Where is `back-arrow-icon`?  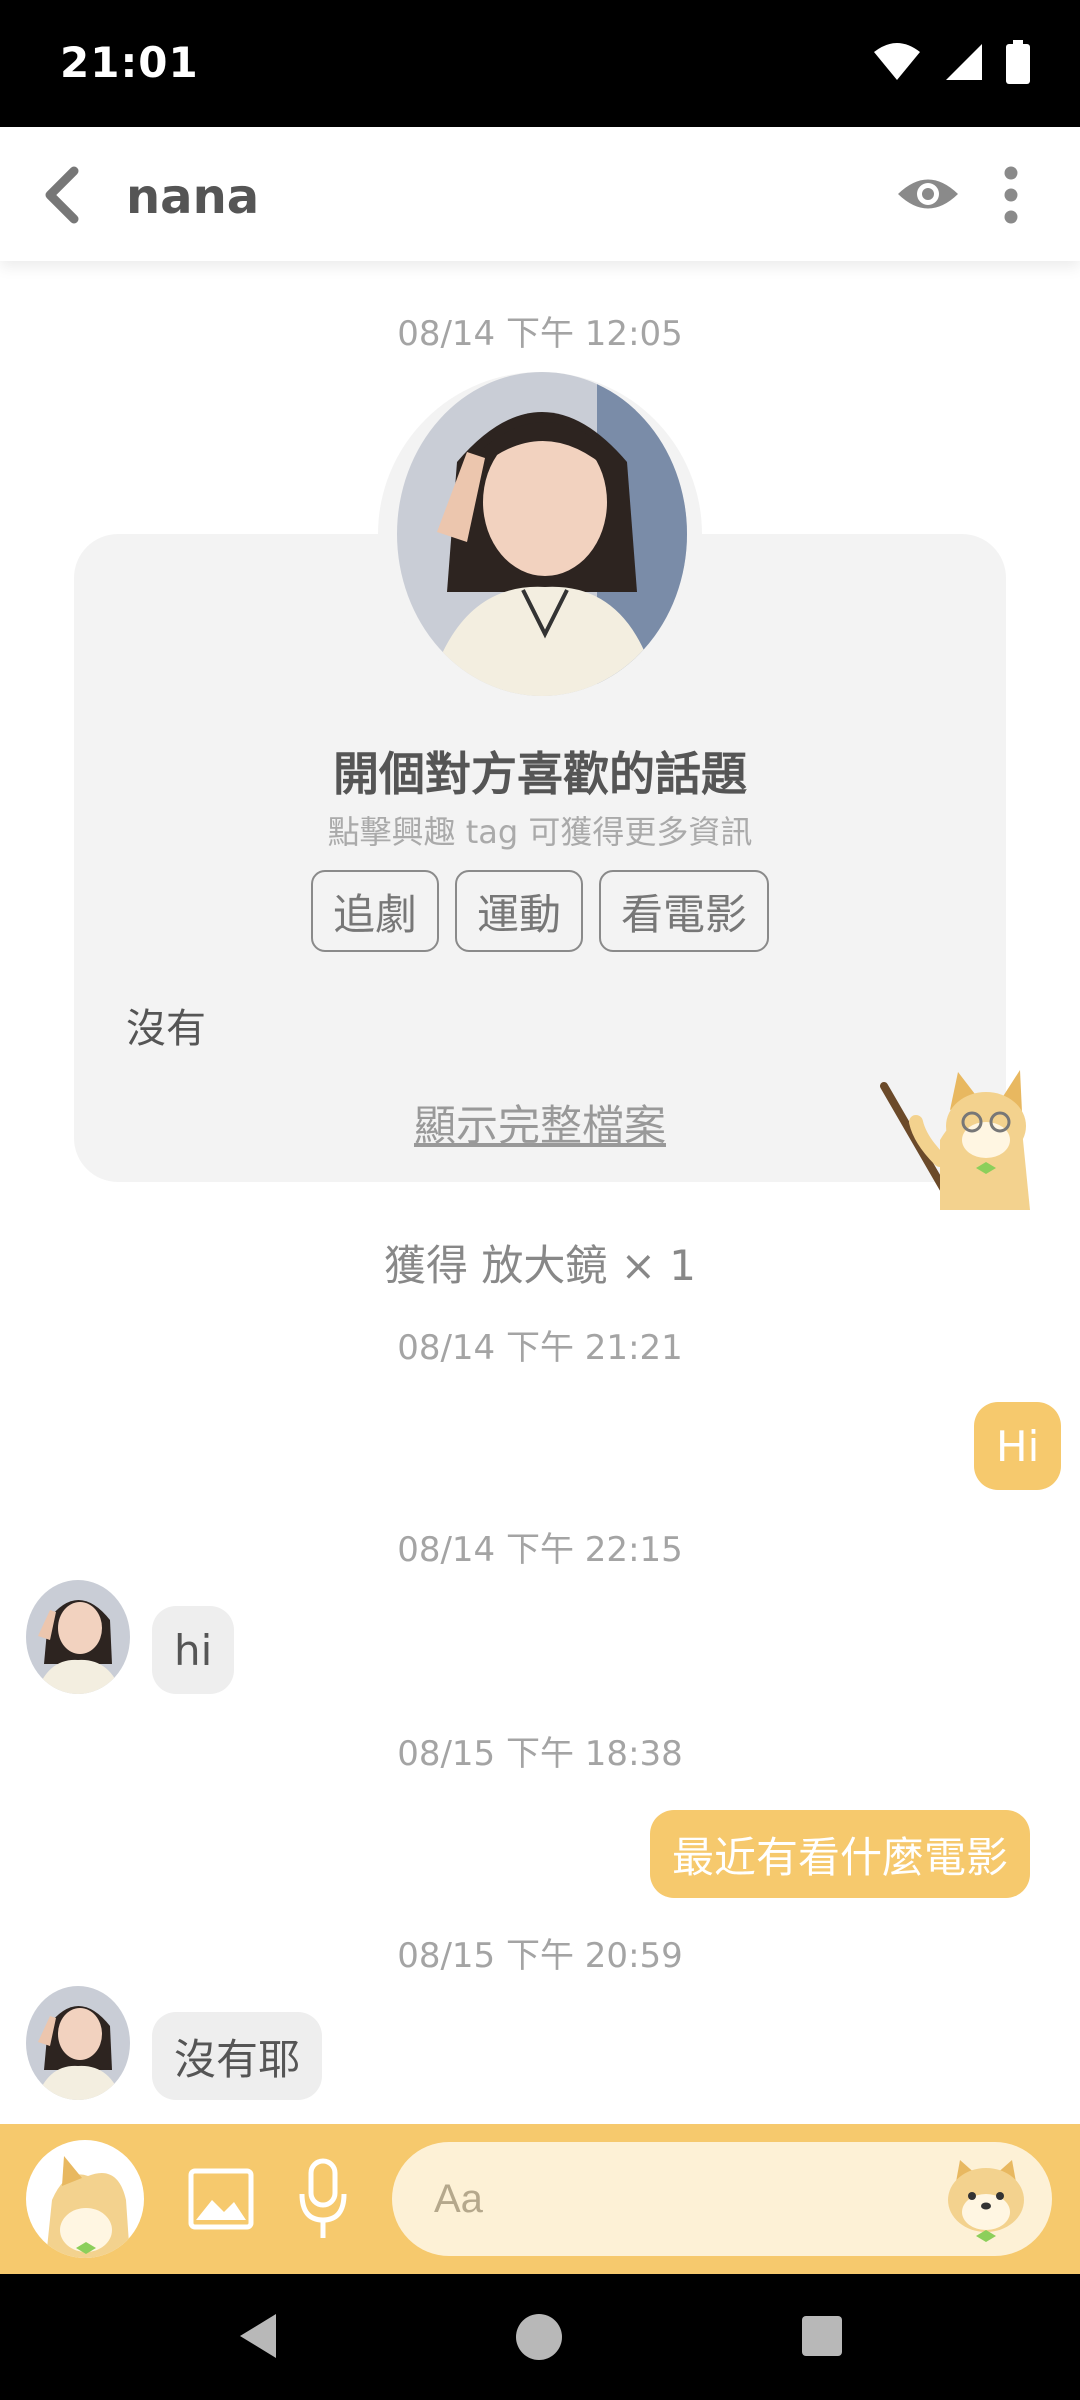
back-arrow-icon is located at coordinates (66, 195).